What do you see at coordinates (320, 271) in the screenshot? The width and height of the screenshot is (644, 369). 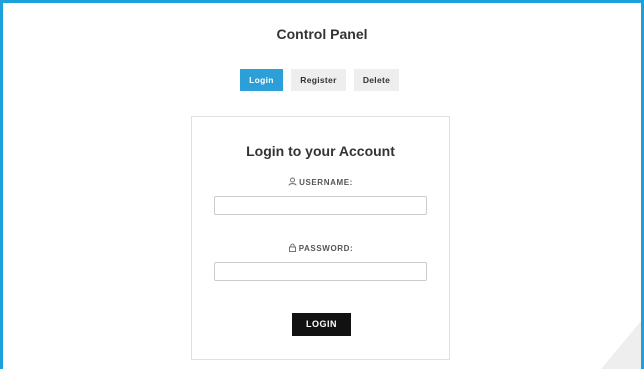 I see `password-input` at bounding box center [320, 271].